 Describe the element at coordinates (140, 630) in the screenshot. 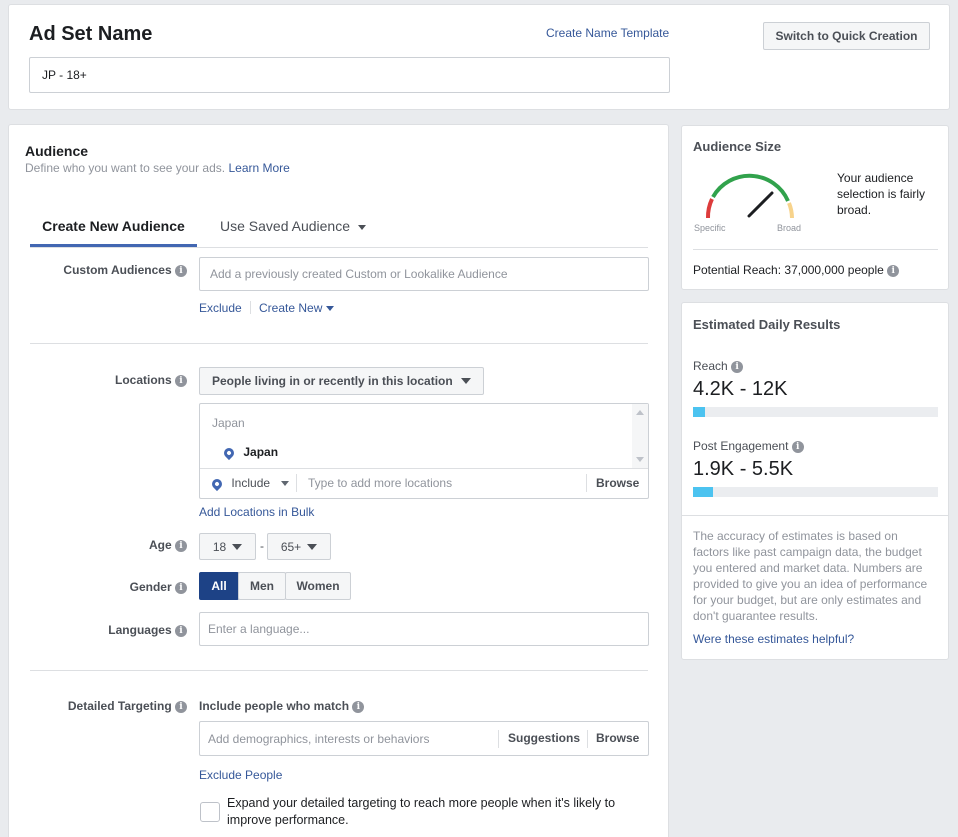

I see `languages-label-text: Languages` at that location.